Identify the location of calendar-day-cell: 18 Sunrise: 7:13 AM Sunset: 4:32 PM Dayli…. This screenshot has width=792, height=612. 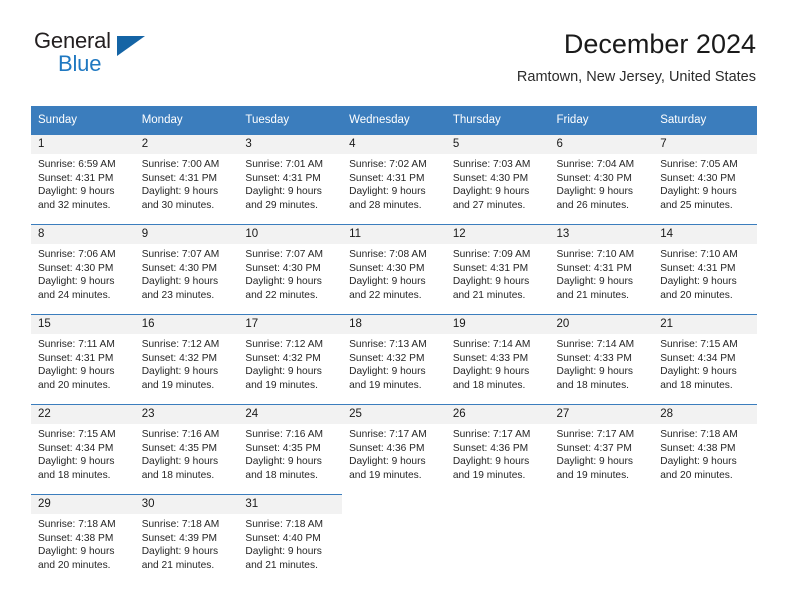
(394, 359).